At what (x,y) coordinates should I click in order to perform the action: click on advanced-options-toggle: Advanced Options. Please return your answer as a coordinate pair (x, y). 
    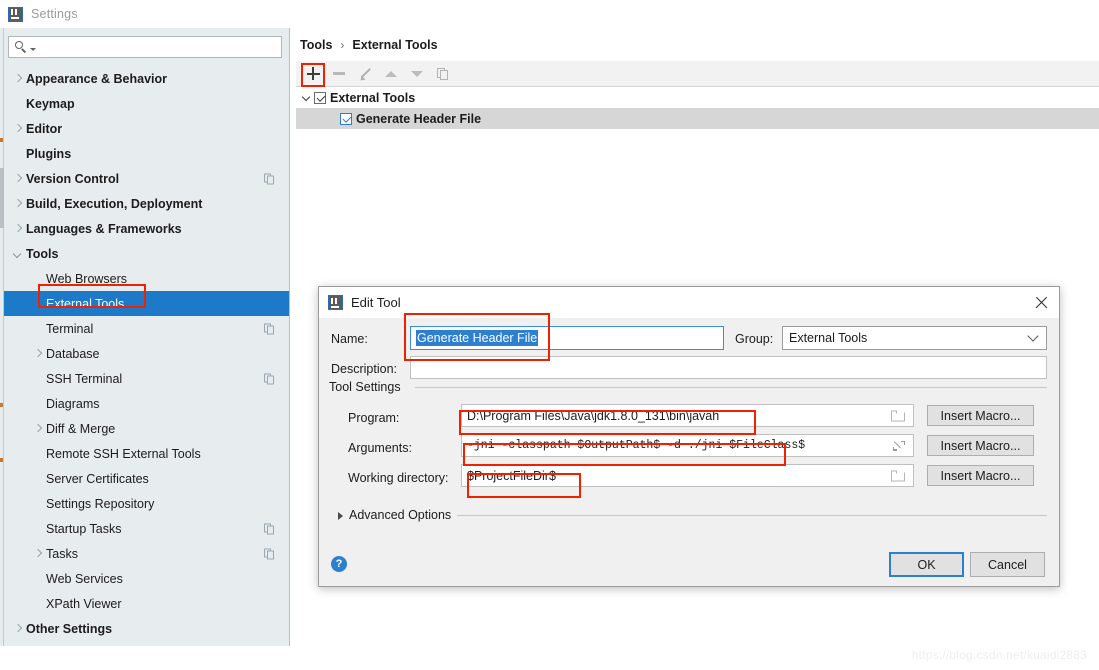
    Looking at the image, I should click on (403, 515).